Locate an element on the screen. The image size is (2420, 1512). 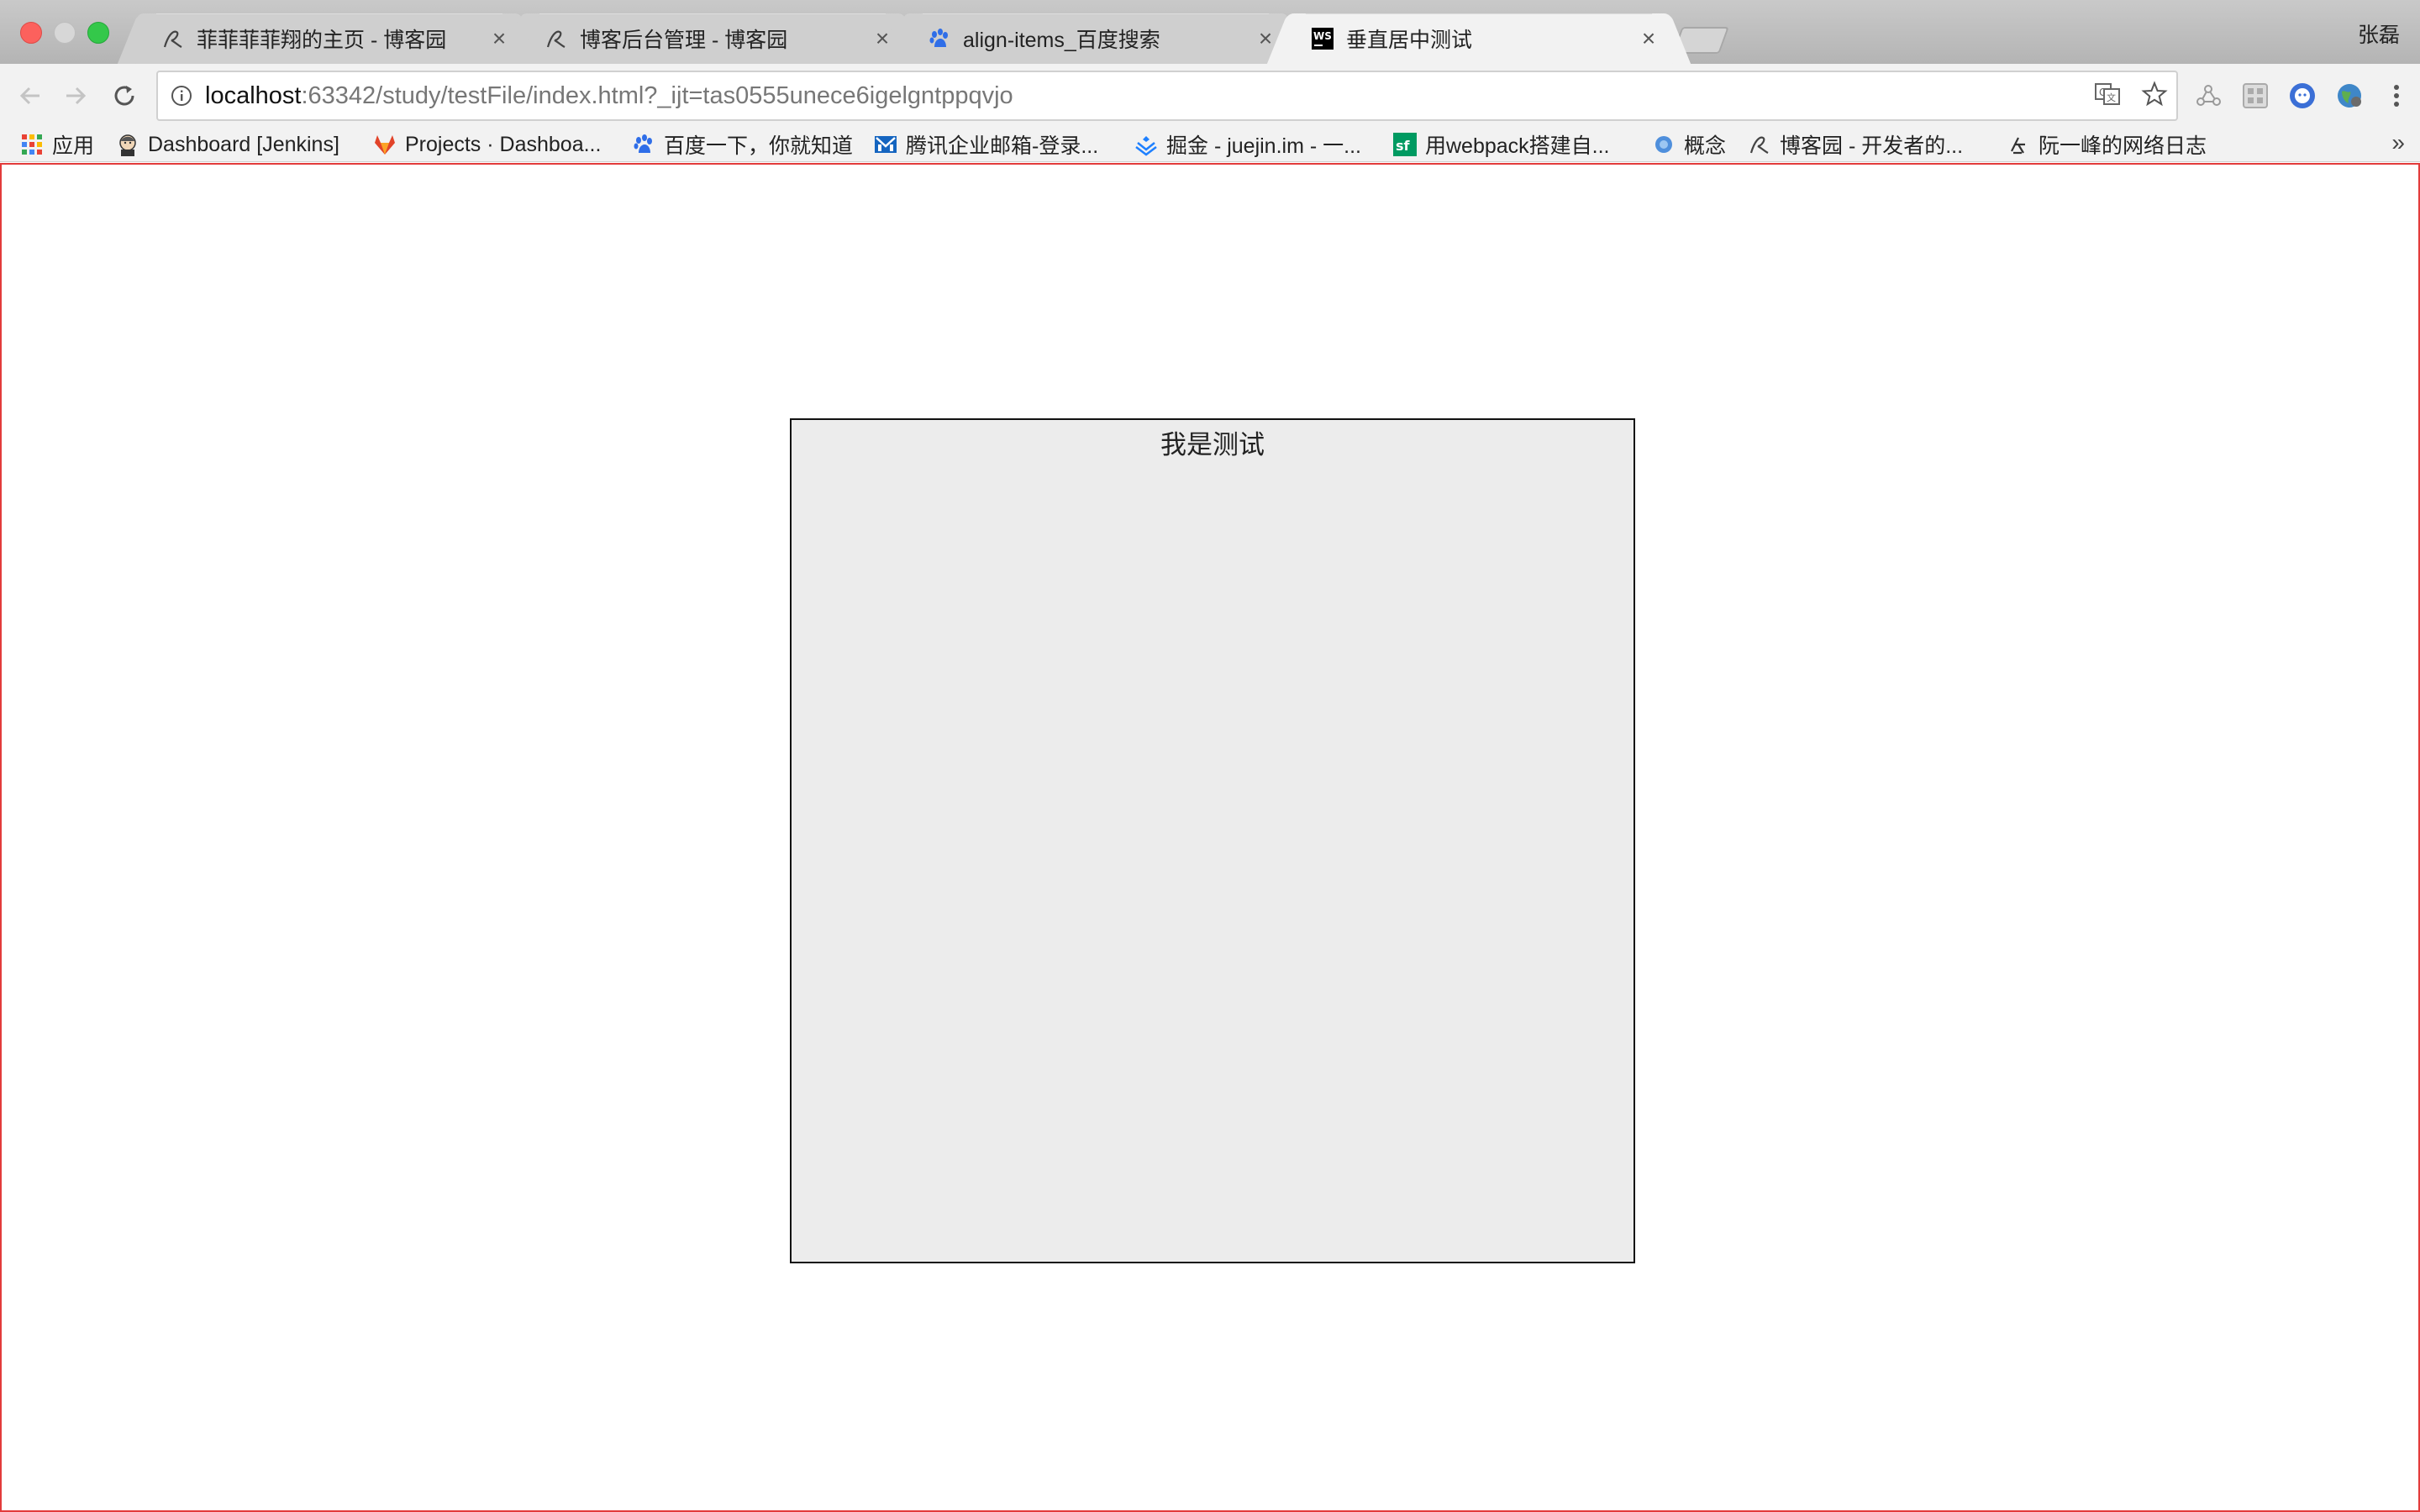
tab-cnblogs-admin: 博客后台管理 - 博客园 × is located at coordinates (712, 38).